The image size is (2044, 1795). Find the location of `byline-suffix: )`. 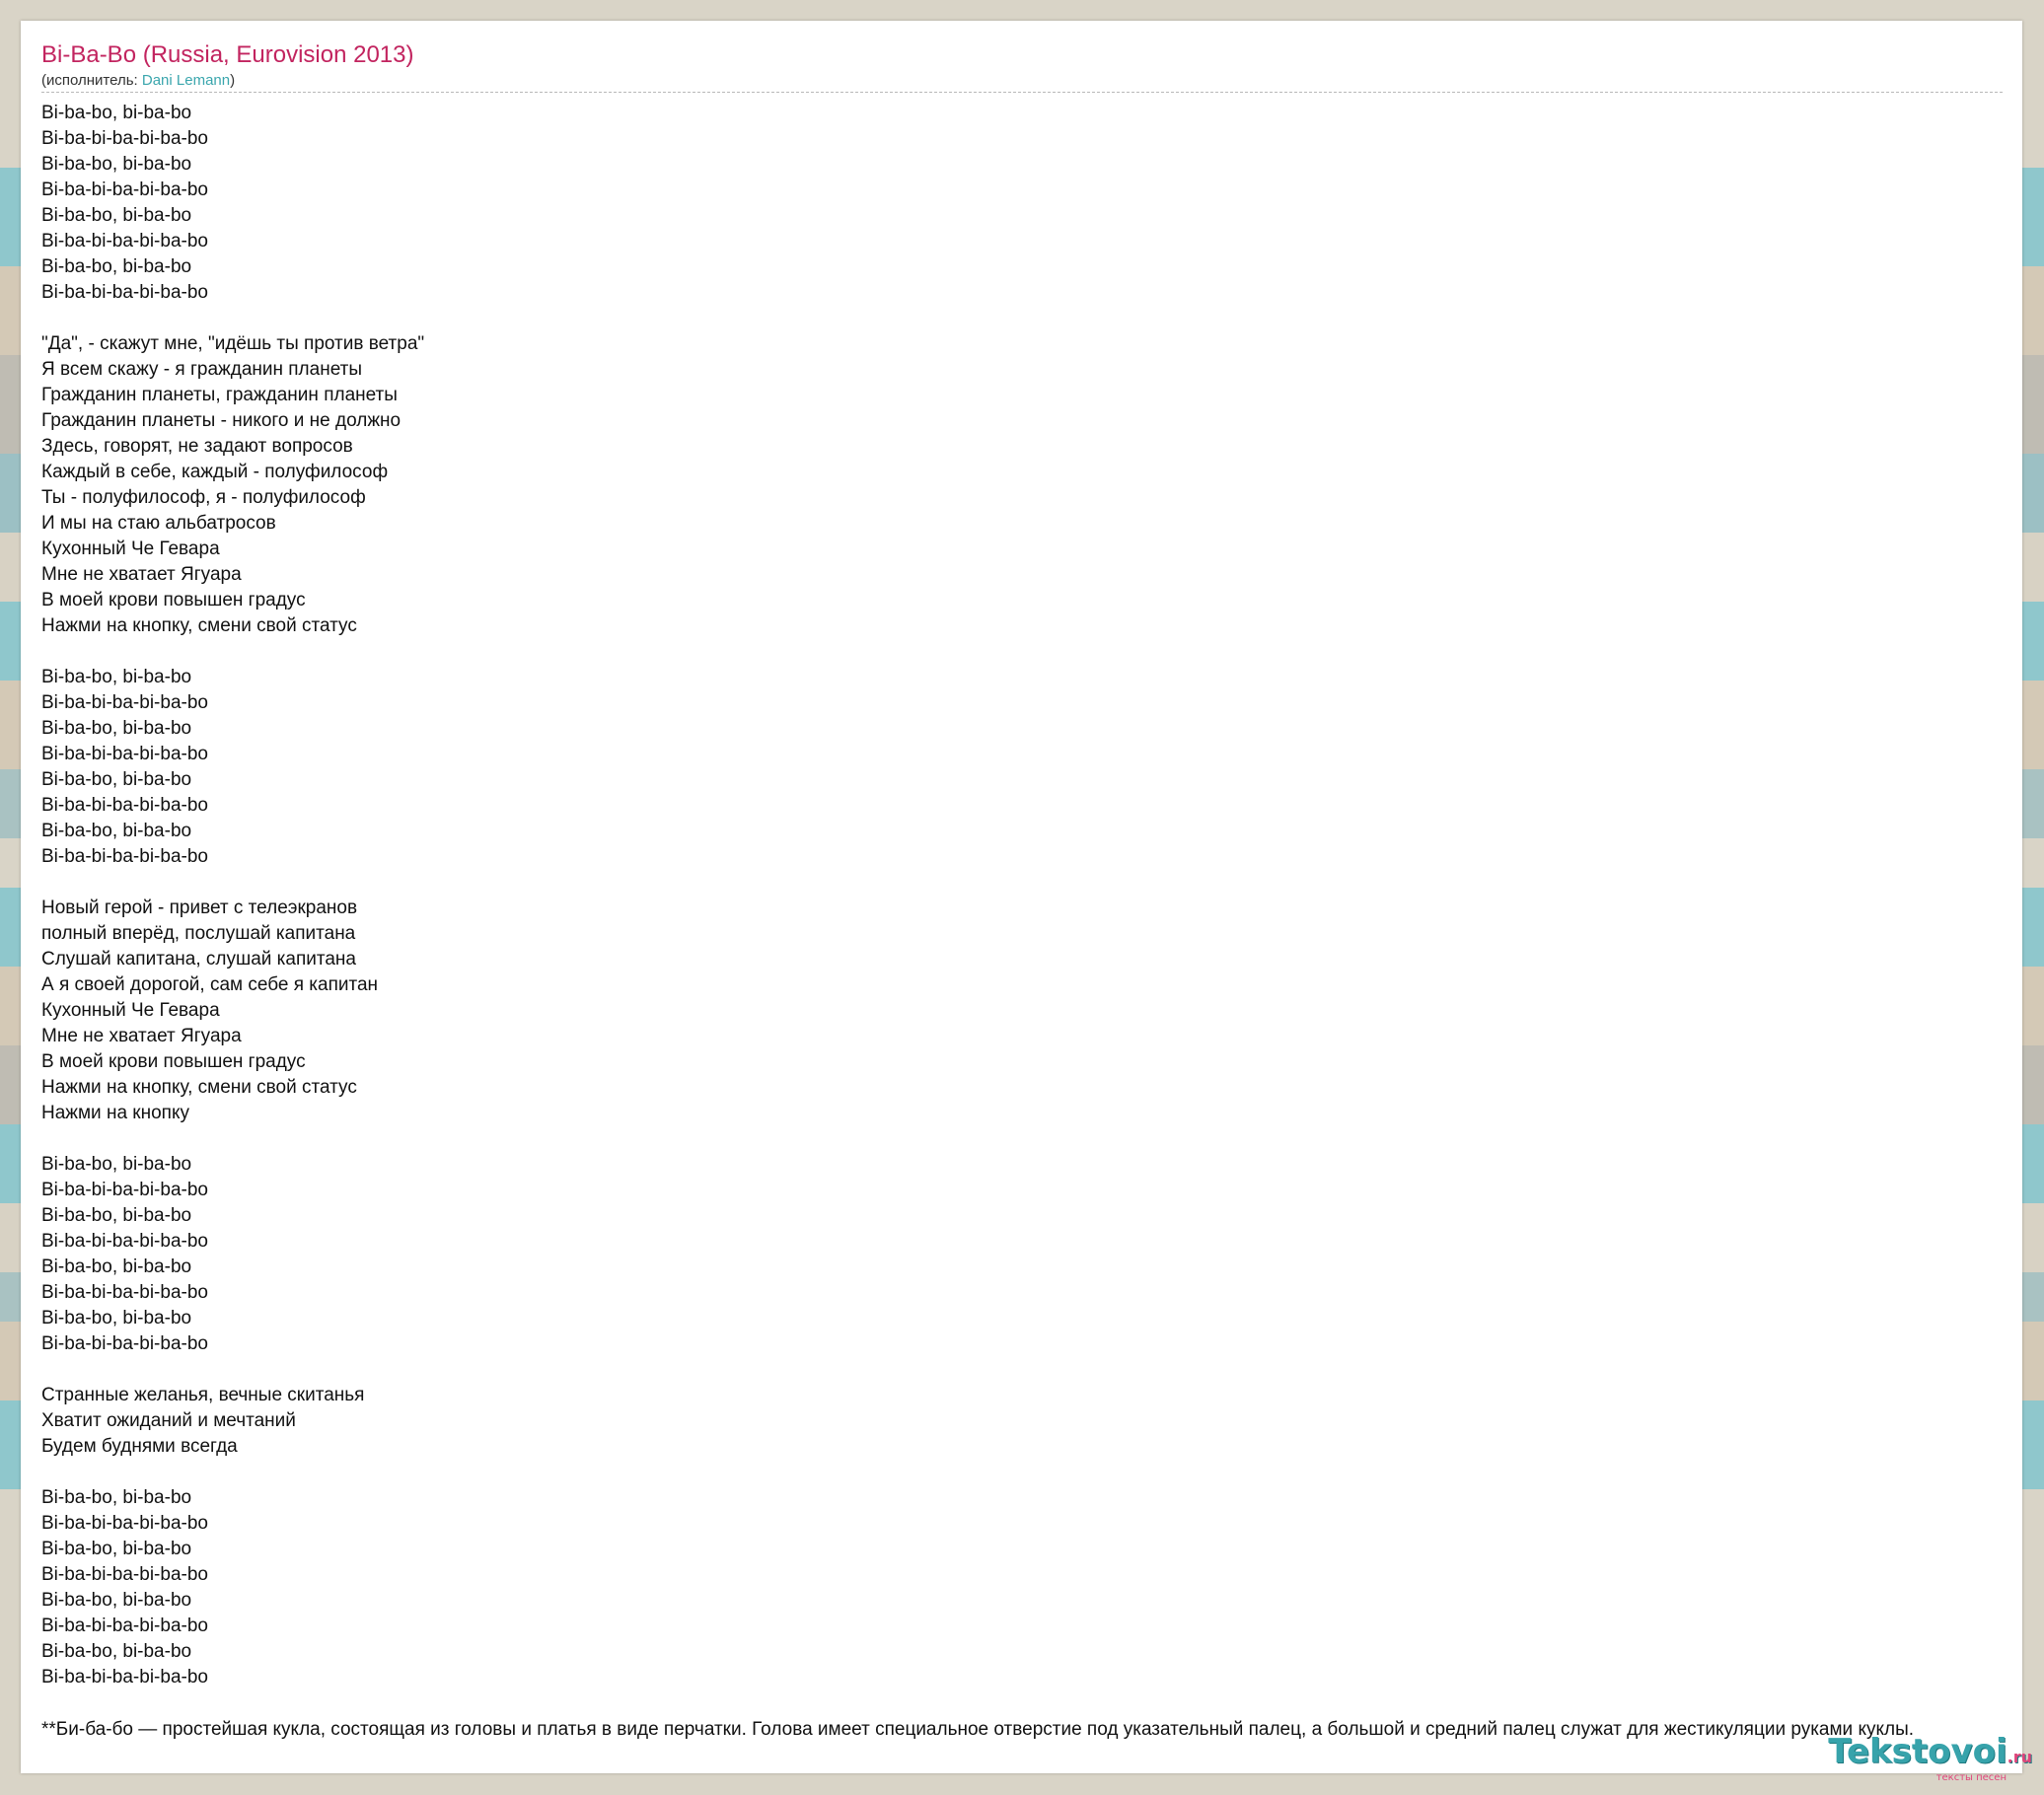

byline-suffix: ) is located at coordinates (233, 80).